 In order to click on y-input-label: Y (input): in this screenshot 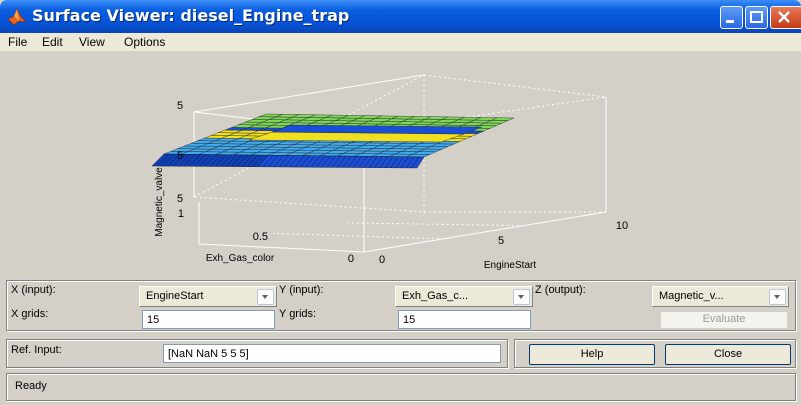, I will do `click(301, 290)`.